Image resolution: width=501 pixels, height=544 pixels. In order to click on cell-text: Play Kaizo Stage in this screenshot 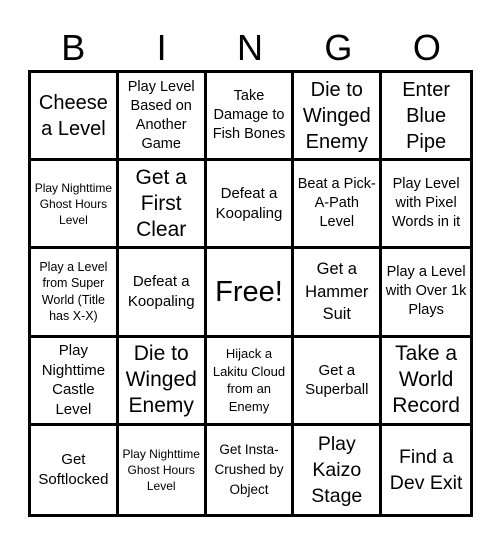, I will do `click(337, 469)`.